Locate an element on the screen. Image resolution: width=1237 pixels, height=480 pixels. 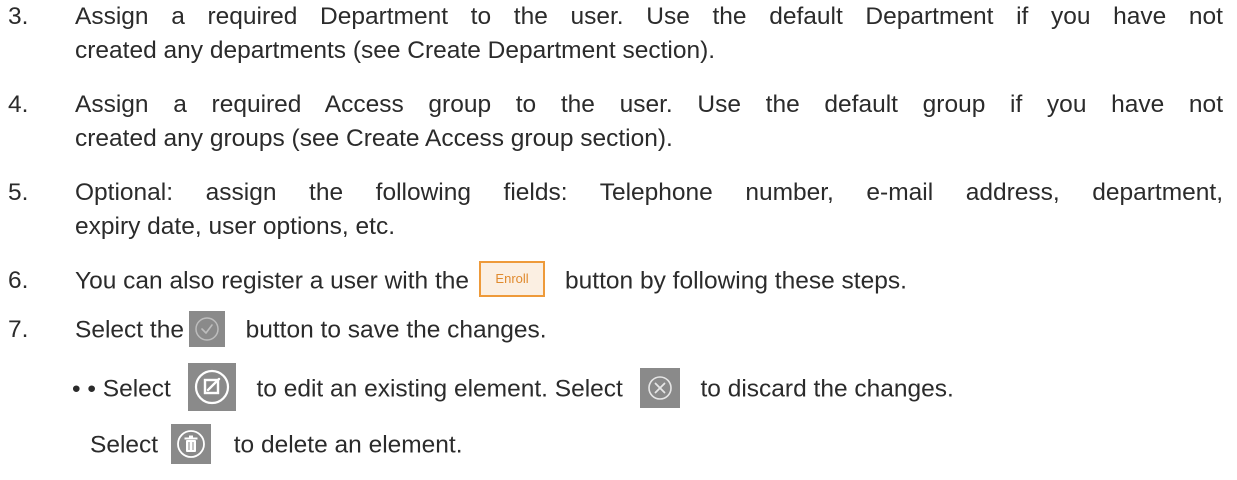
delete-text-after: to delete an element. is located at coordinates (348, 445).